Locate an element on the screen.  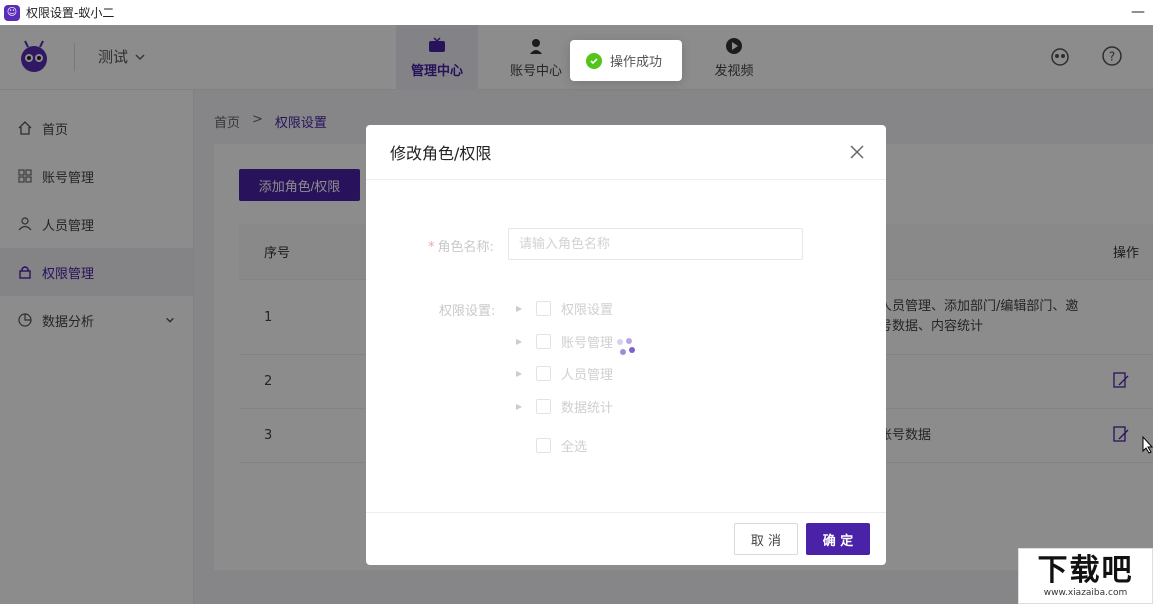
minimize-button: — is located at coordinates (1138, 12).